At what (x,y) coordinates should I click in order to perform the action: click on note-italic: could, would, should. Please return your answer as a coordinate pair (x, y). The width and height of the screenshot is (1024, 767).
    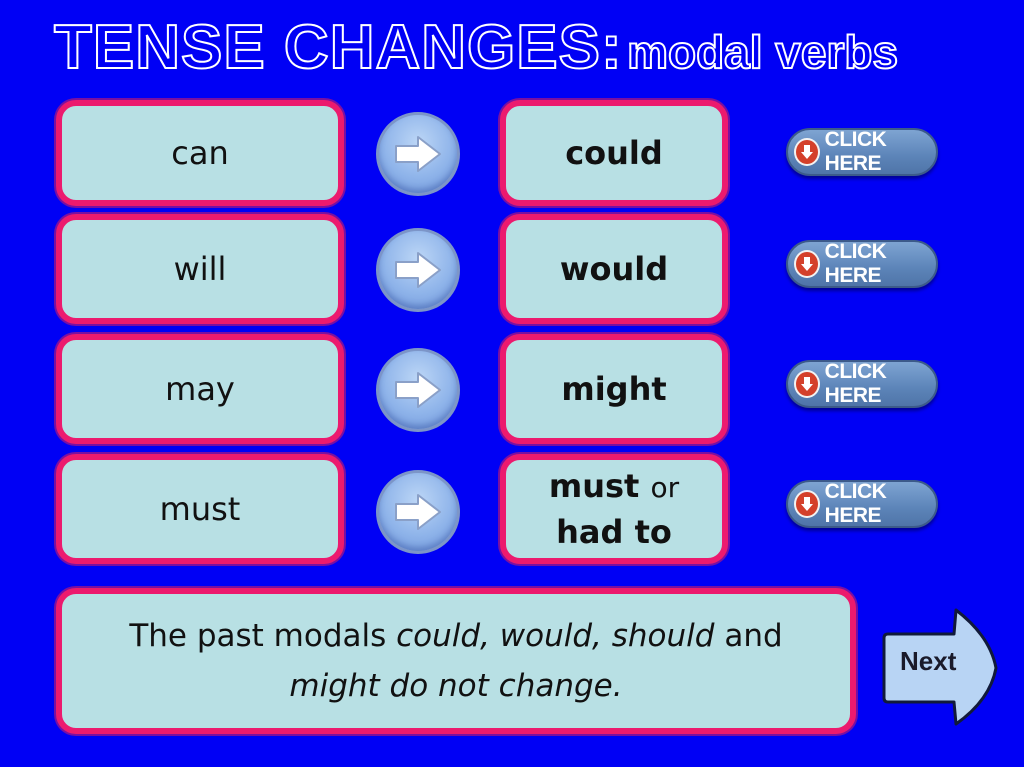
    Looking at the image, I should click on (555, 636).